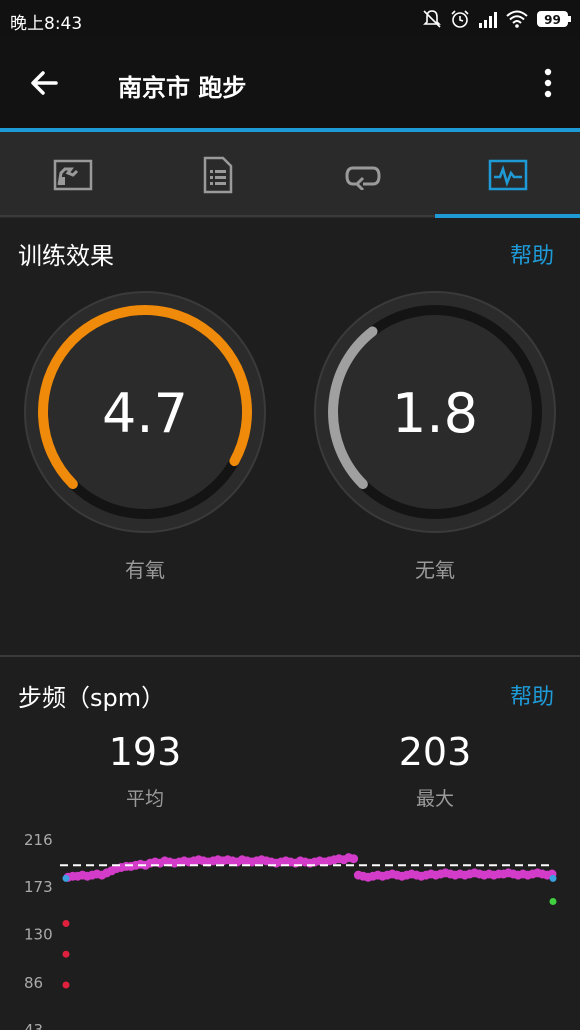 Image resolution: width=580 pixels, height=1030 pixels. What do you see at coordinates (33, 983) in the screenshot?
I see `y-tick-label: 86` at bounding box center [33, 983].